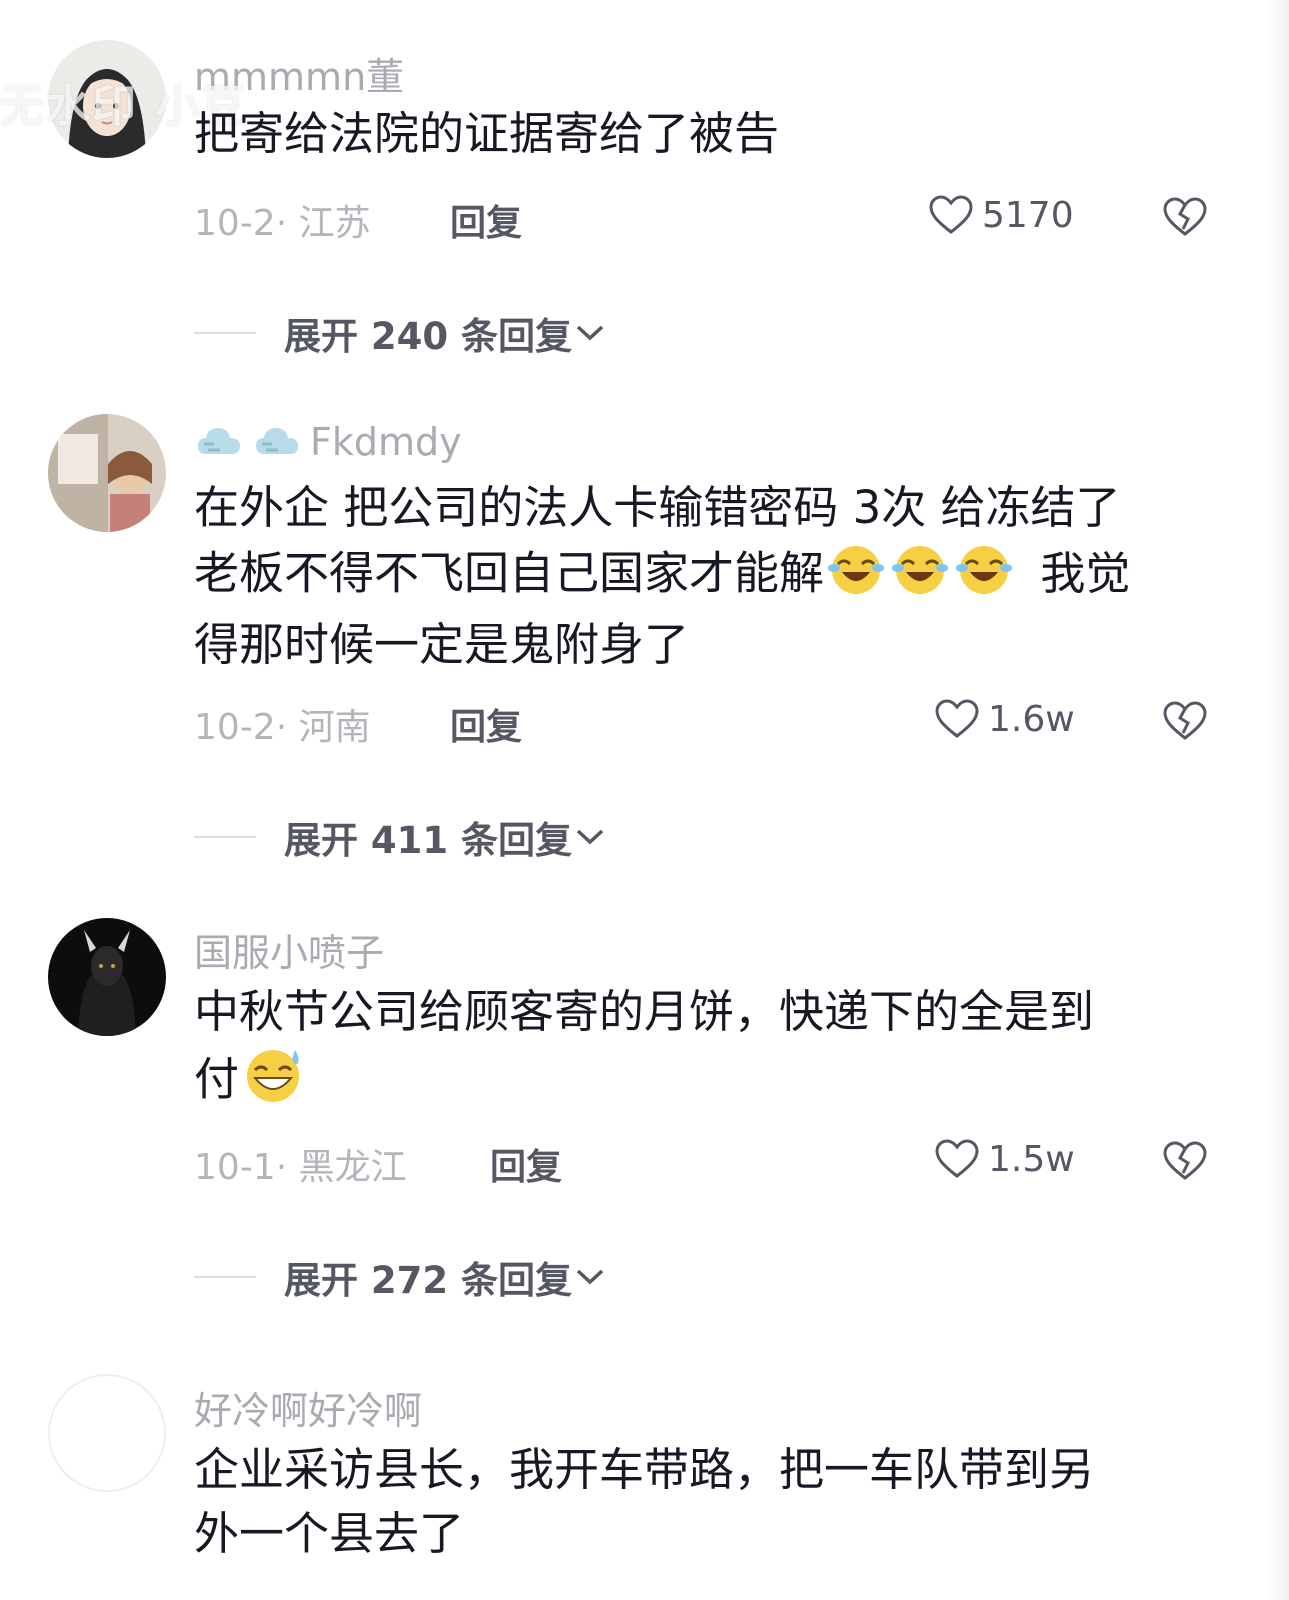 The image size is (1289, 1600). I want to click on comment-text-line: 老板不得不飞回自己国家才能解 我觉, so click(714, 576).